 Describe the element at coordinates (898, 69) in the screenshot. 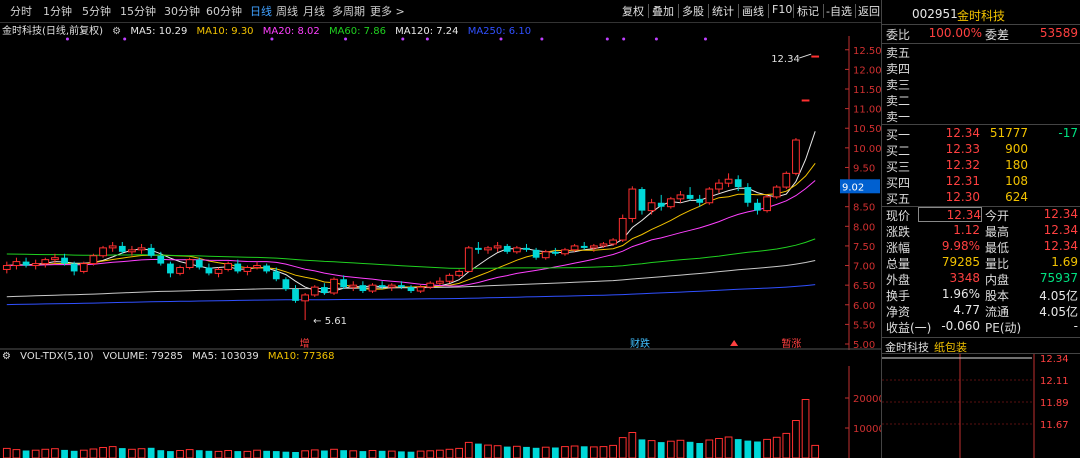

I see `sell-label: 卖四` at that location.